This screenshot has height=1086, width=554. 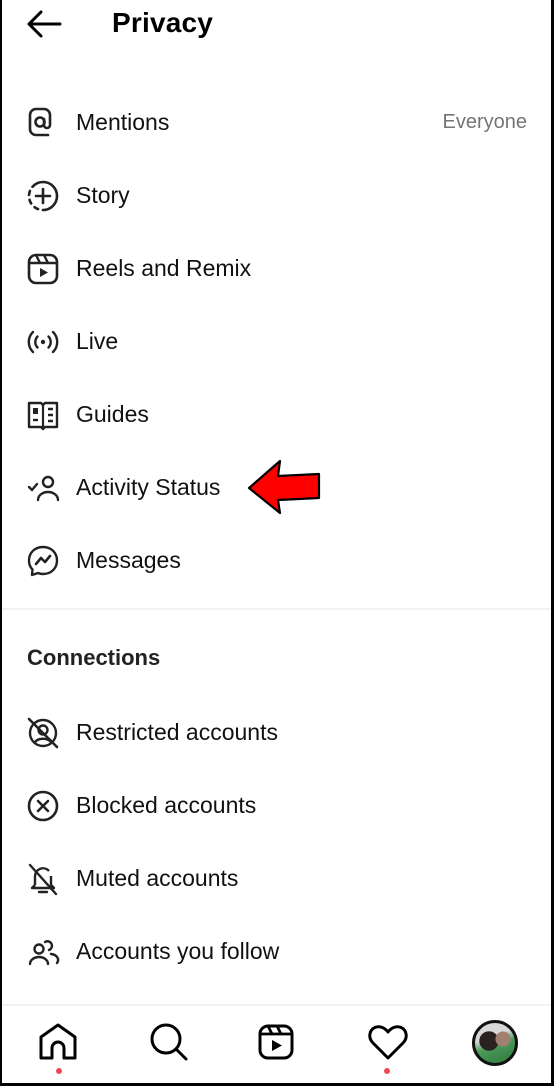 What do you see at coordinates (94, 657) in the screenshot?
I see `connections-heading: Connections` at bounding box center [94, 657].